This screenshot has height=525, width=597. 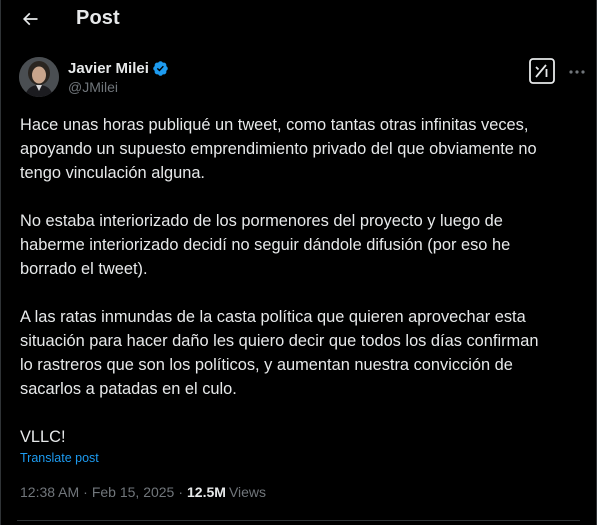 What do you see at coordinates (298, 520) in the screenshot?
I see `divider` at bounding box center [298, 520].